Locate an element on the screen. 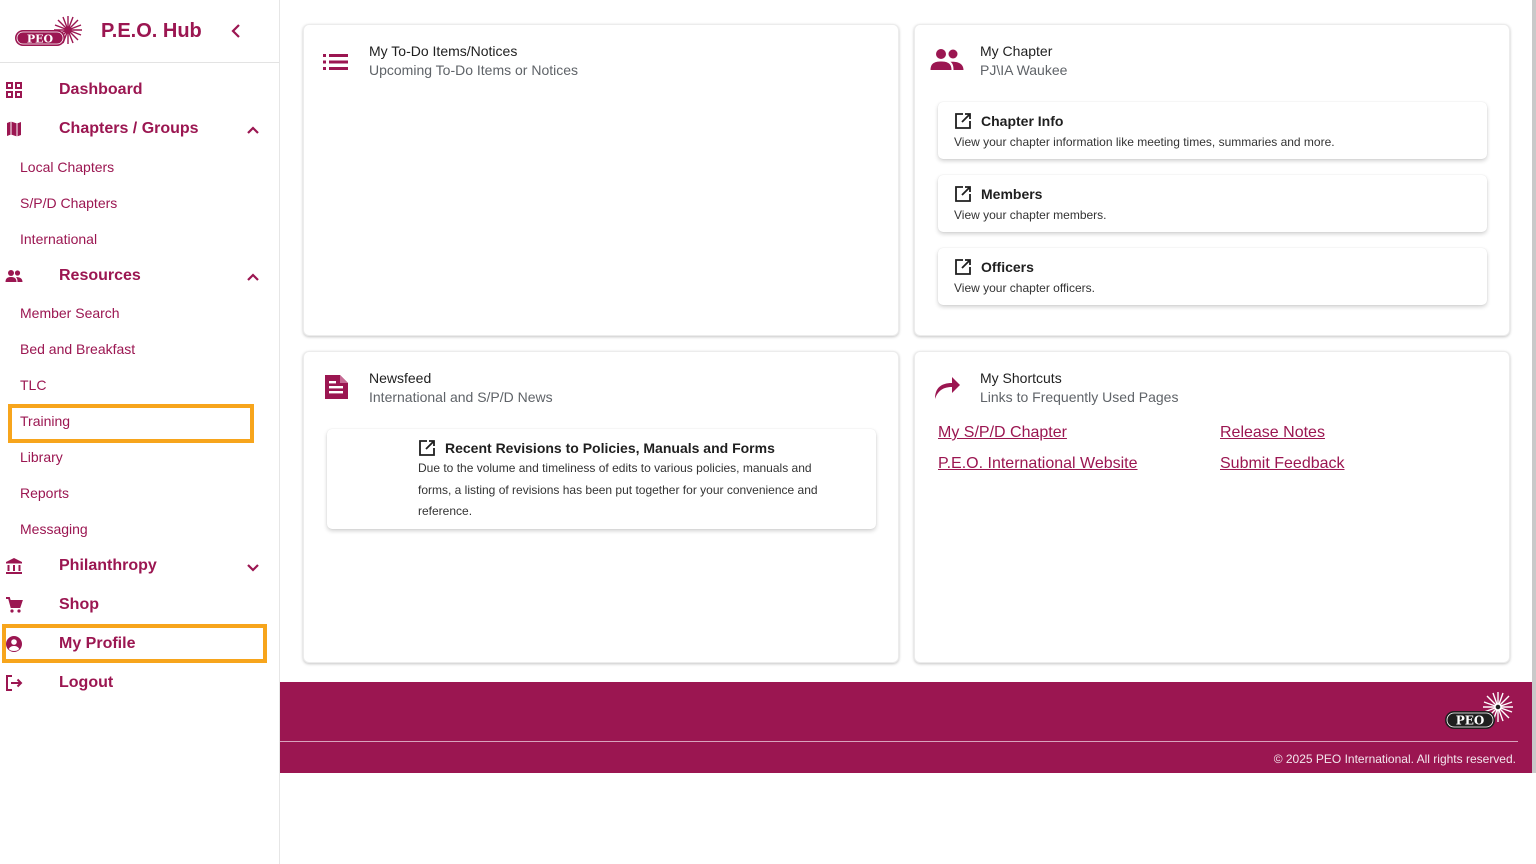 The height and width of the screenshot is (864, 1536). todo-title: My To-Do Items/Notices is located at coordinates (443, 51).